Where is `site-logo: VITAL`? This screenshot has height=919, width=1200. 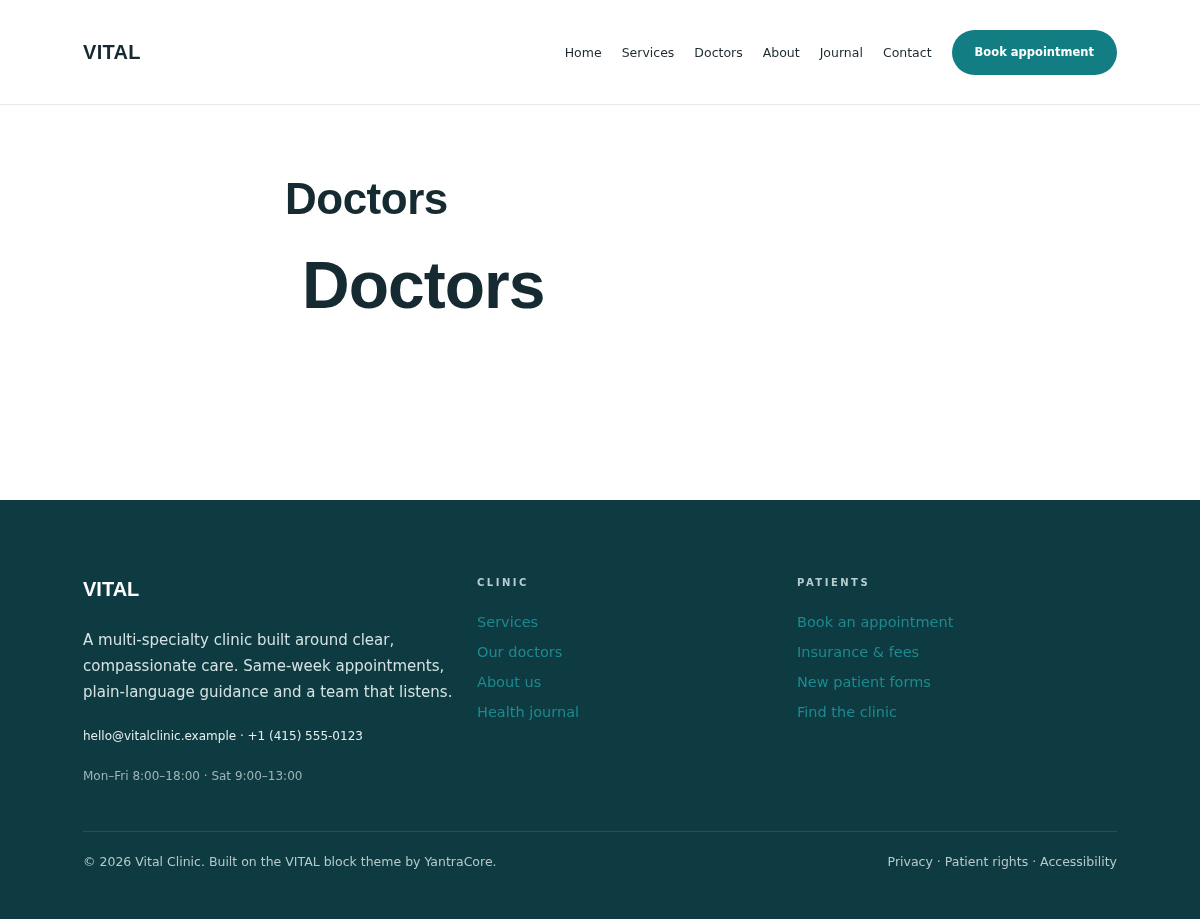 site-logo: VITAL is located at coordinates (112, 52).